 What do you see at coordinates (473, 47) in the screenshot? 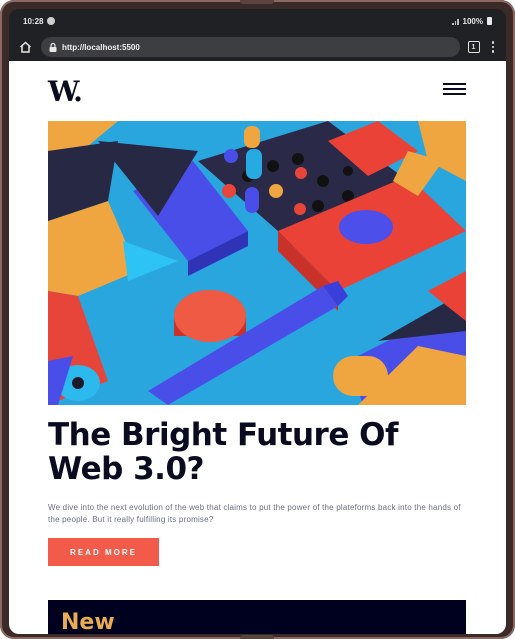
I see `tab-switcher-button: 1` at bounding box center [473, 47].